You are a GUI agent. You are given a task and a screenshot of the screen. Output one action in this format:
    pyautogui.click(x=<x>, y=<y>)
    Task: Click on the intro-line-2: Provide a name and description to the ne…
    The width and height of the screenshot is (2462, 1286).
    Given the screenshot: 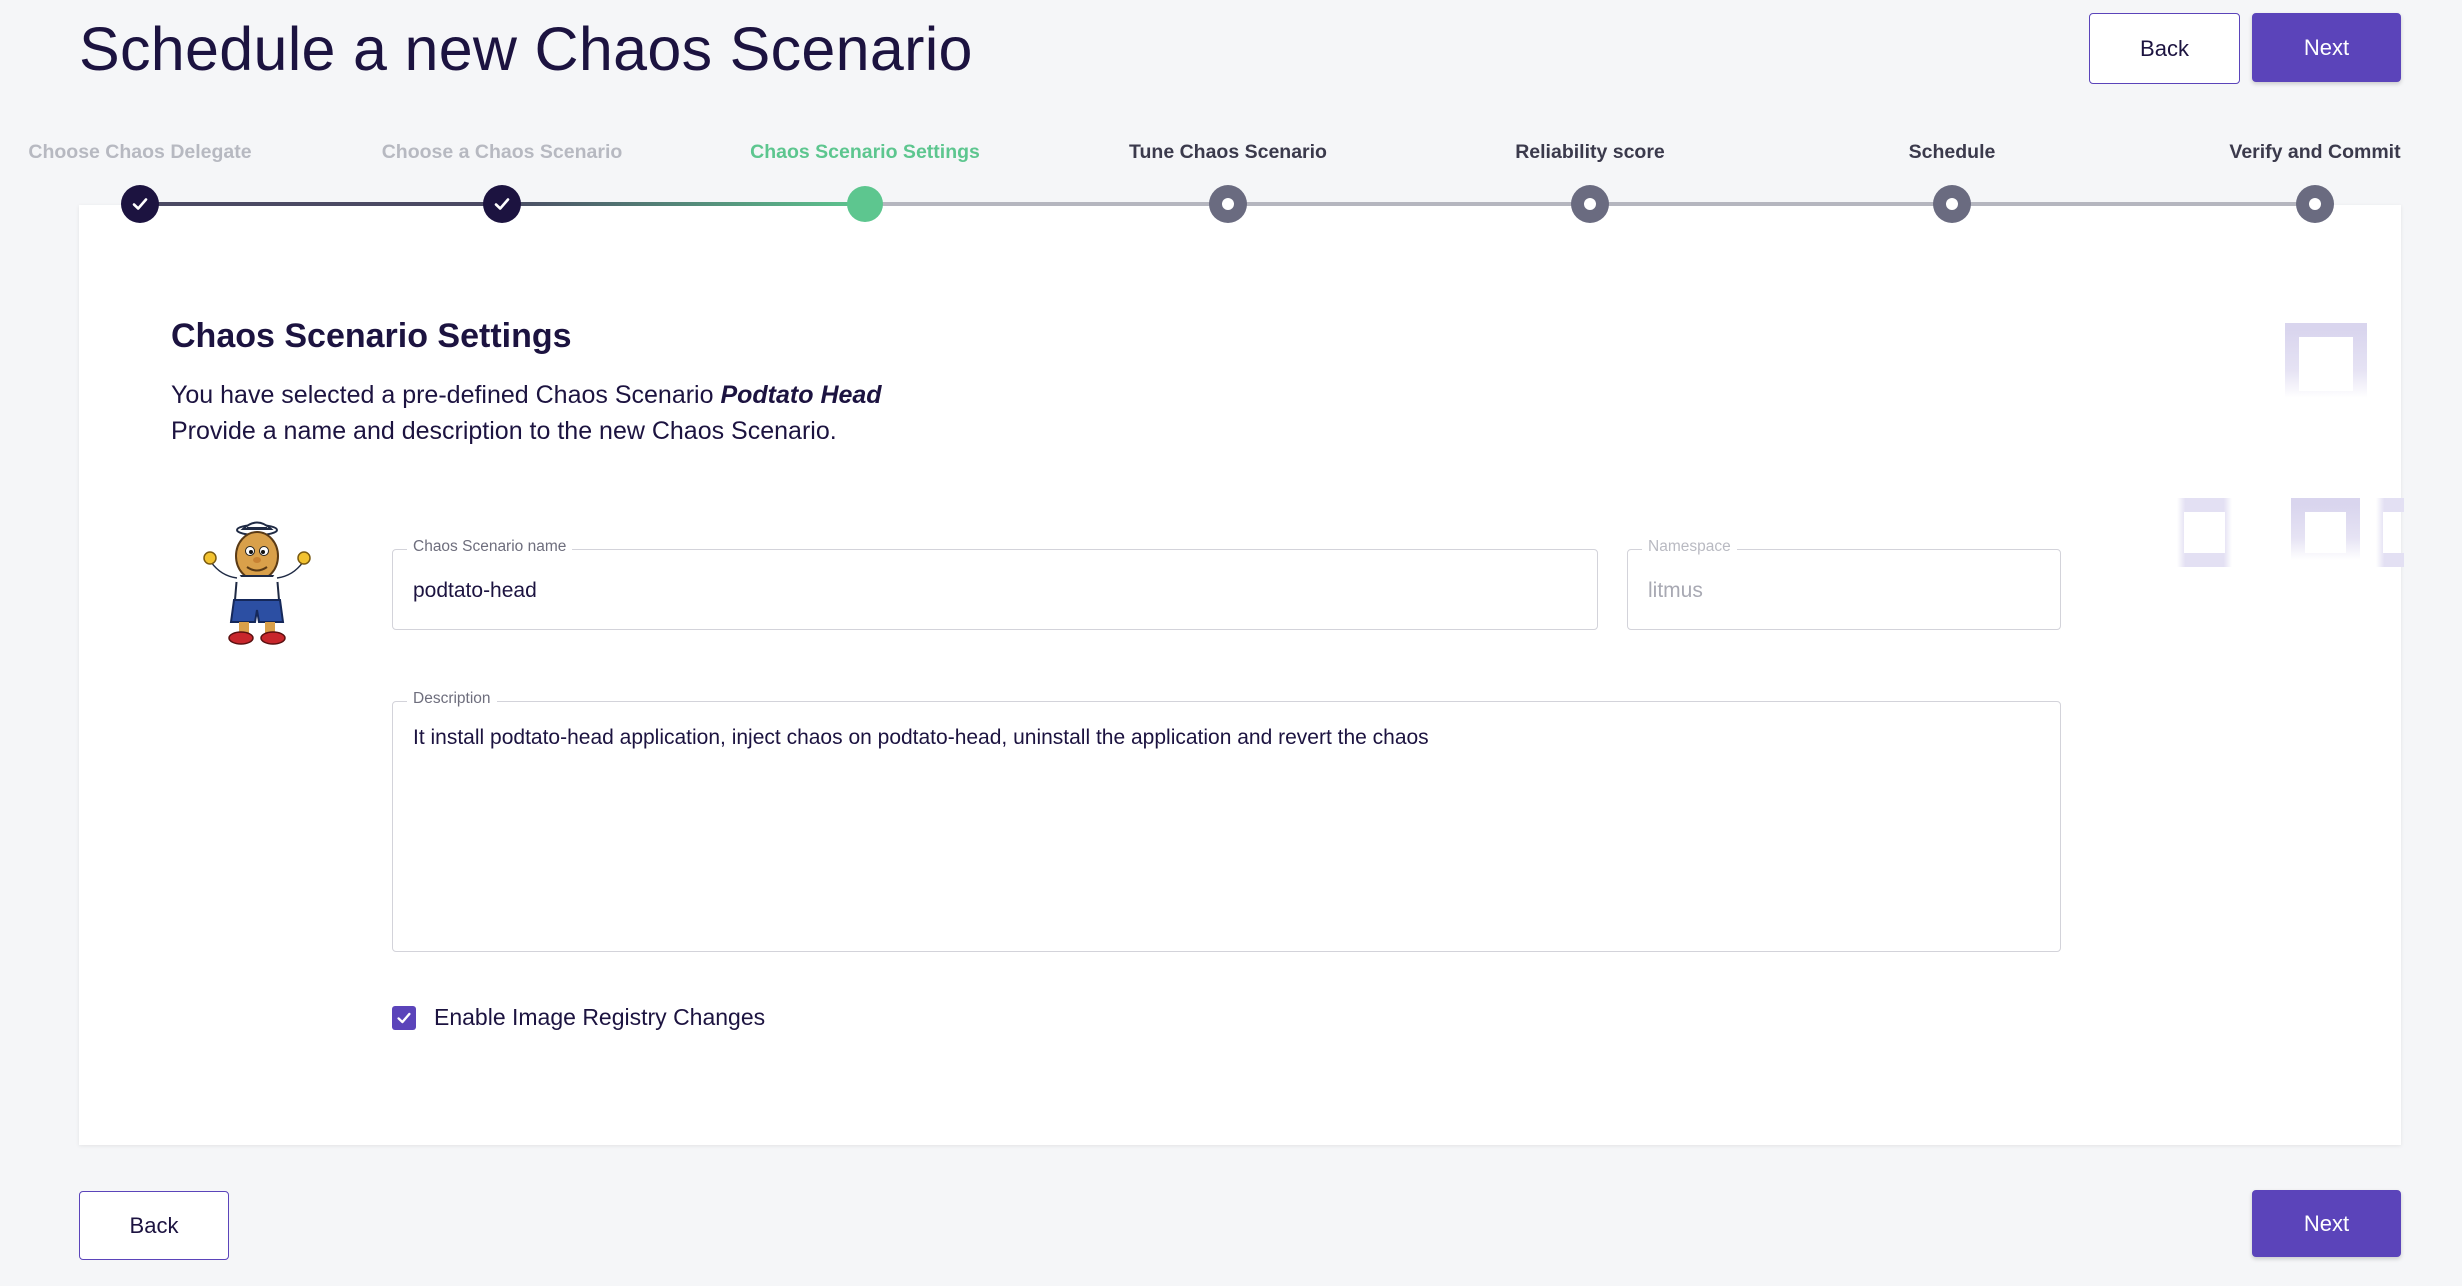 What is the action you would take?
    pyautogui.click(x=504, y=431)
    